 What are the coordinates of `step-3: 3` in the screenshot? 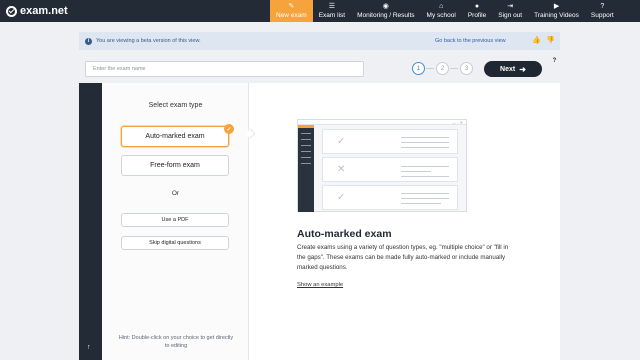 It's located at (466, 68).